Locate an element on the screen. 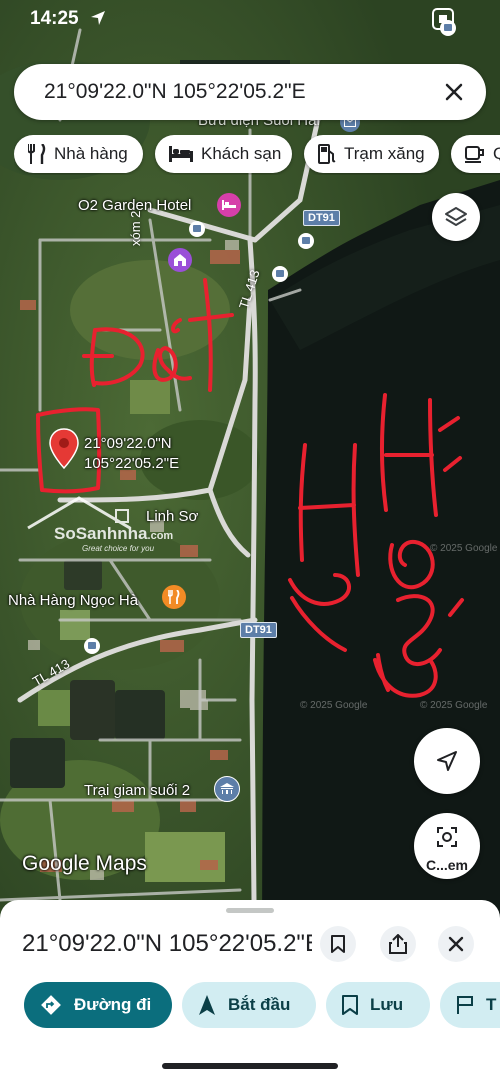  save-button: Lưu is located at coordinates (378, 1005).